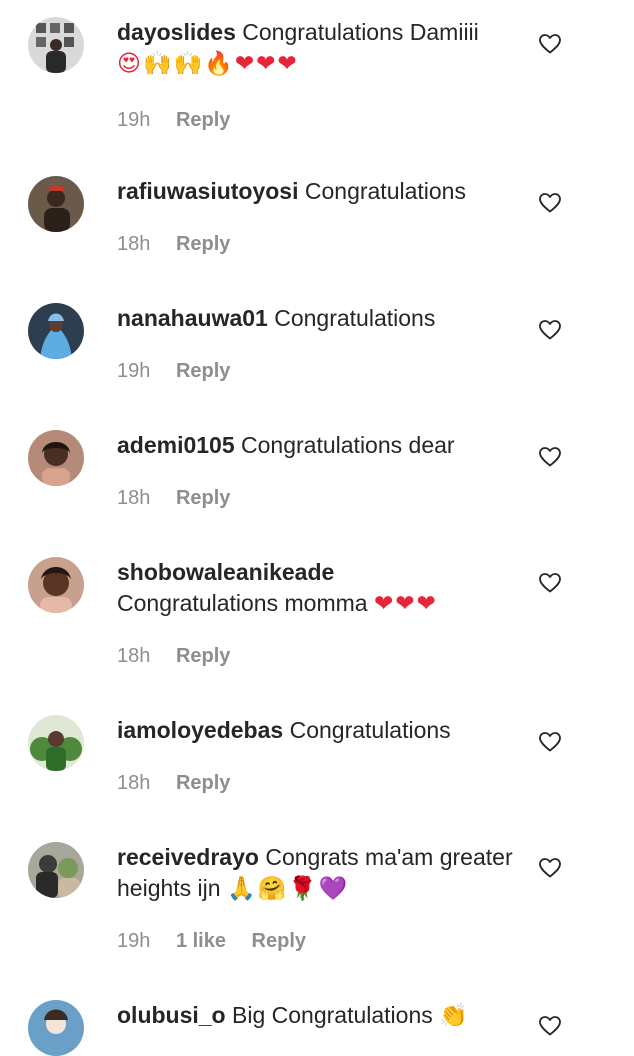 The width and height of the screenshot is (634, 1056). Describe the element at coordinates (288, 889) in the screenshot. I see `comment-emoji: 🙏🤗🌹💜` at that location.